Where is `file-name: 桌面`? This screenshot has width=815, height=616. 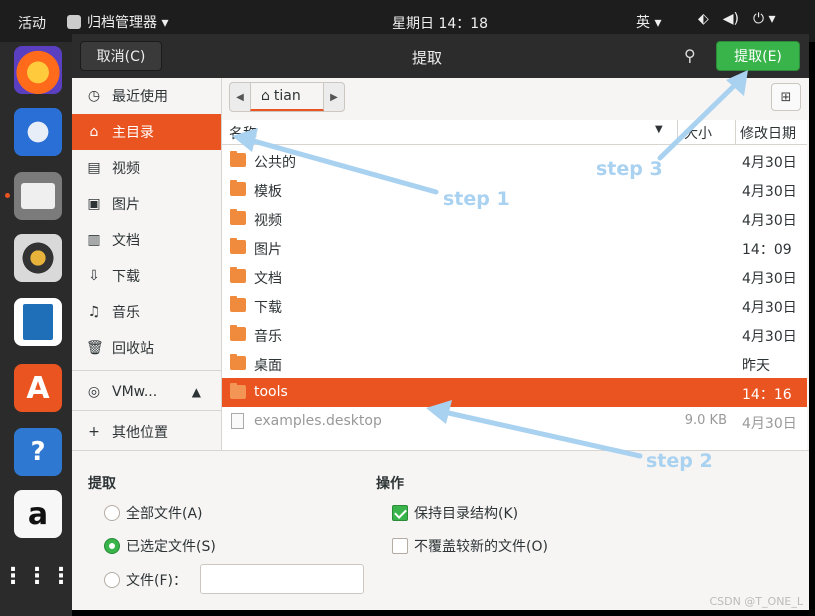
file-name: 桌面 is located at coordinates (268, 366).